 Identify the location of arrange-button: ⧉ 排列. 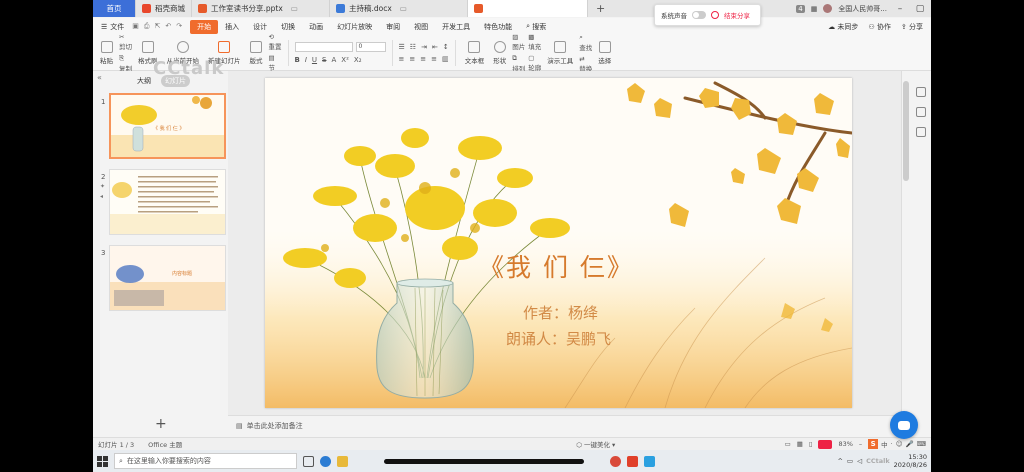
(518, 63).